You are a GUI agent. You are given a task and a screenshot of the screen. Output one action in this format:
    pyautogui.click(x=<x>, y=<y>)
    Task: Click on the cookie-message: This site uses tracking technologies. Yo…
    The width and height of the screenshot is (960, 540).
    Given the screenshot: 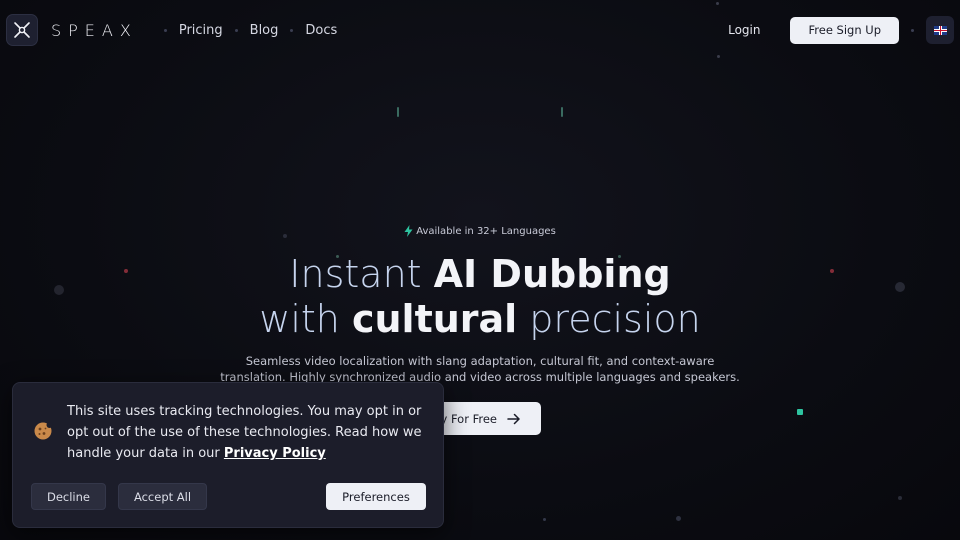 What is the action you would take?
    pyautogui.click(x=245, y=432)
    